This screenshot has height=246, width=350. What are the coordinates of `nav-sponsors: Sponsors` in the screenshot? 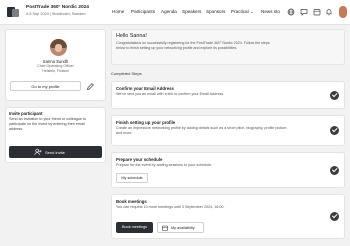 It's located at (215, 11).